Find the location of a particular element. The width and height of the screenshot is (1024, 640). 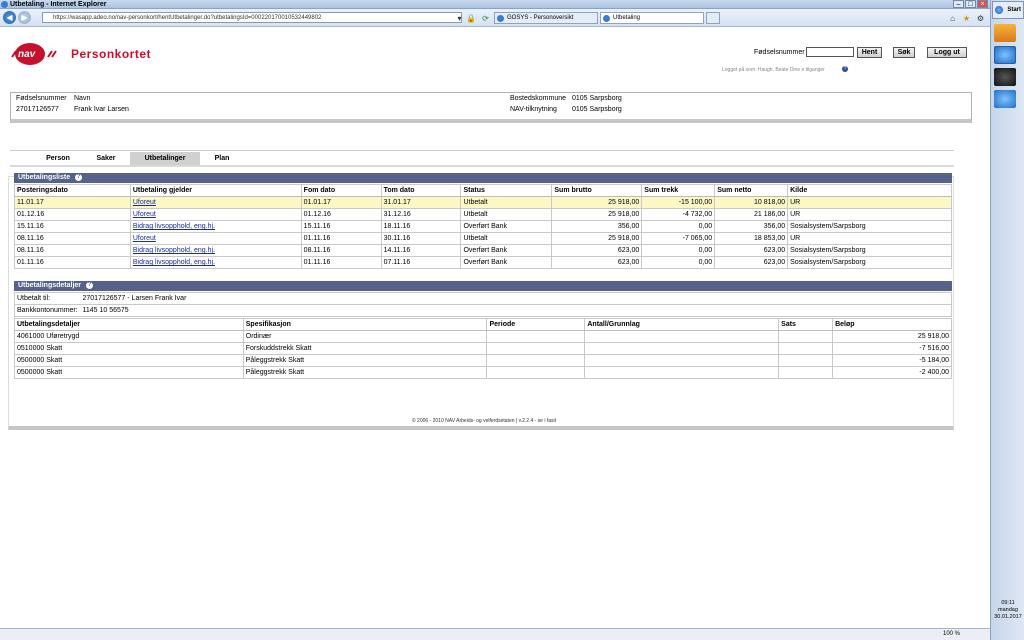

dropdown-icon: ▾ is located at coordinates (459, 18).